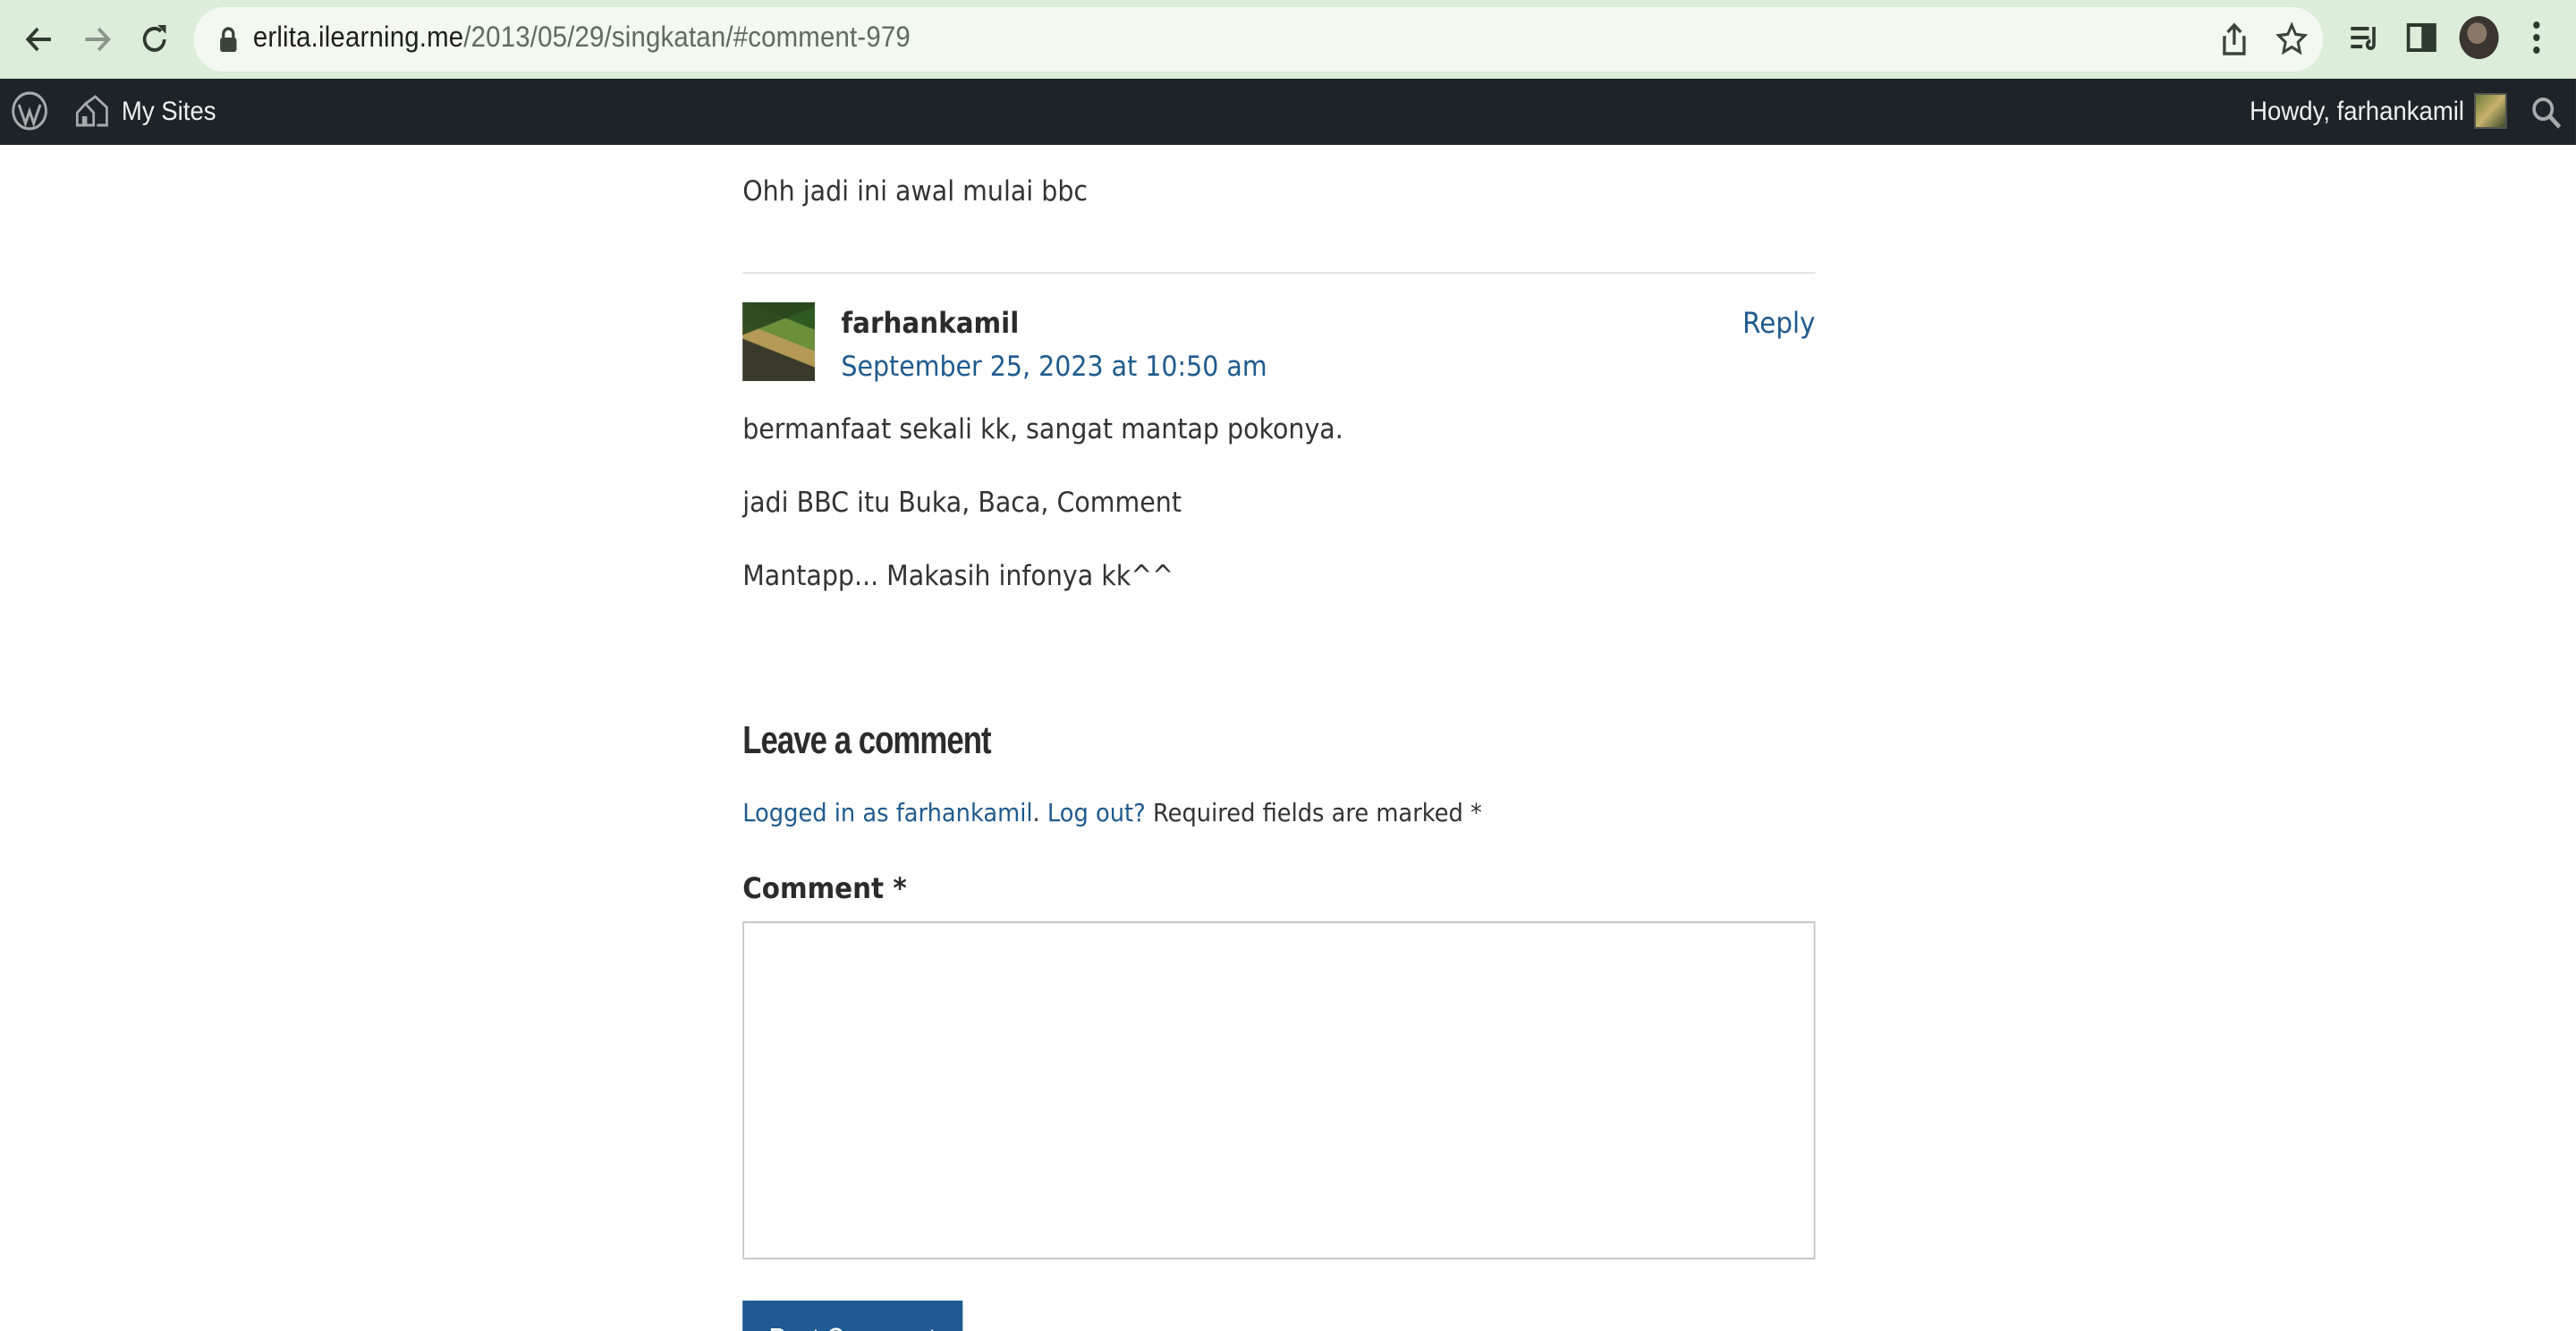 The width and height of the screenshot is (2576, 1331). I want to click on reload-icon, so click(154, 39).